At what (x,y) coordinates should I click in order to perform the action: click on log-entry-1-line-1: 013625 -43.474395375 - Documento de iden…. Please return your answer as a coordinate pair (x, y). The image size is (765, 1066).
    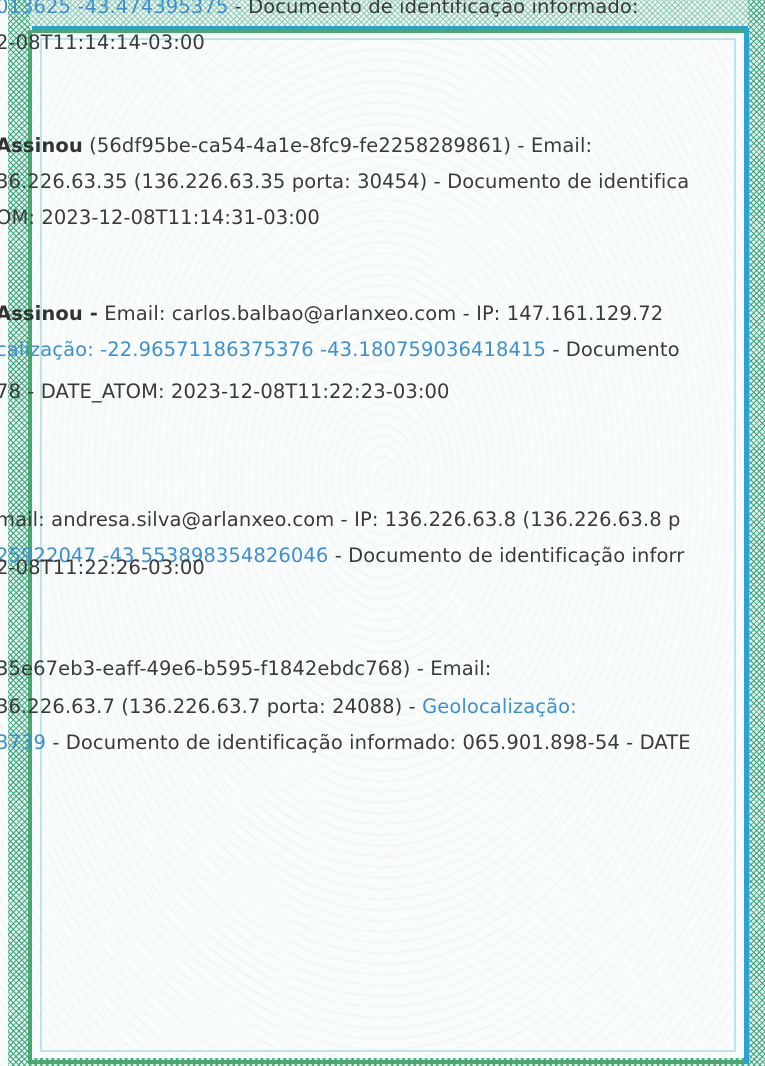
    Looking at the image, I should click on (319, 9).